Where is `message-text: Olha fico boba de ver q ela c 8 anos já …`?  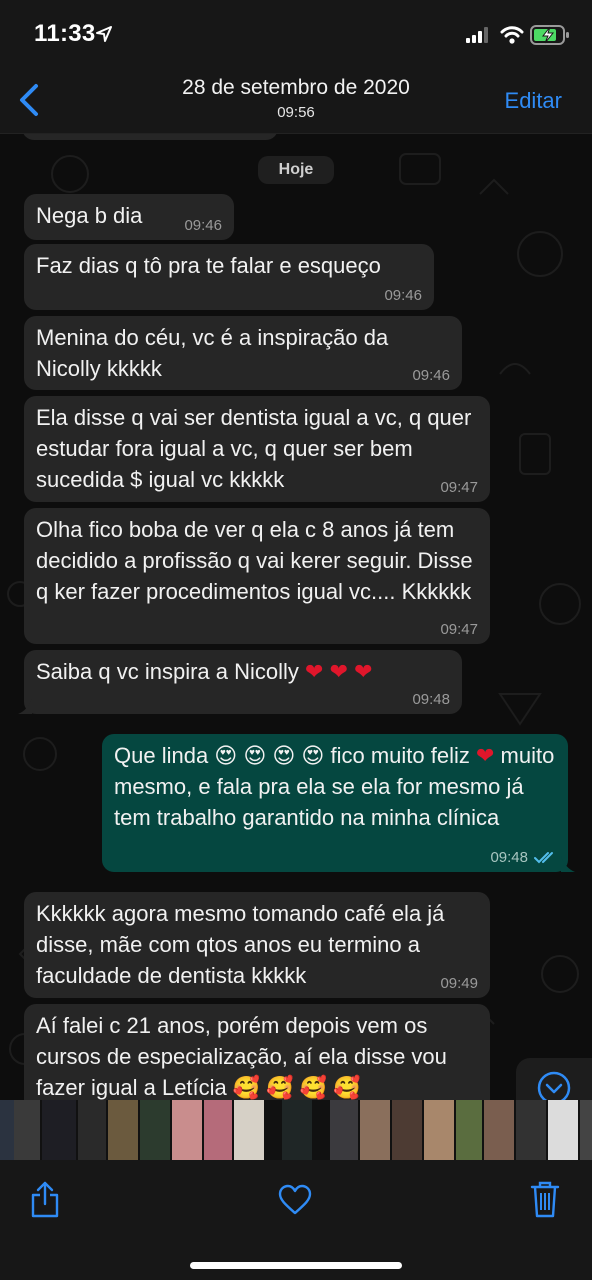 message-text: Olha fico boba de ver q ela c 8 anos já … is located at coordinates (257, 560).